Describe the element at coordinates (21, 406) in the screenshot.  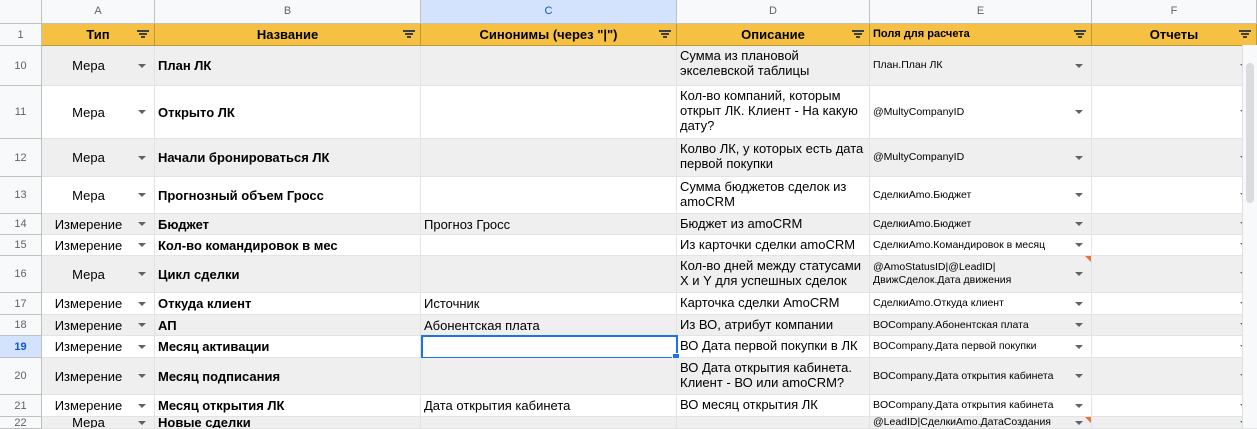
I see `row-number: 21` at that location.